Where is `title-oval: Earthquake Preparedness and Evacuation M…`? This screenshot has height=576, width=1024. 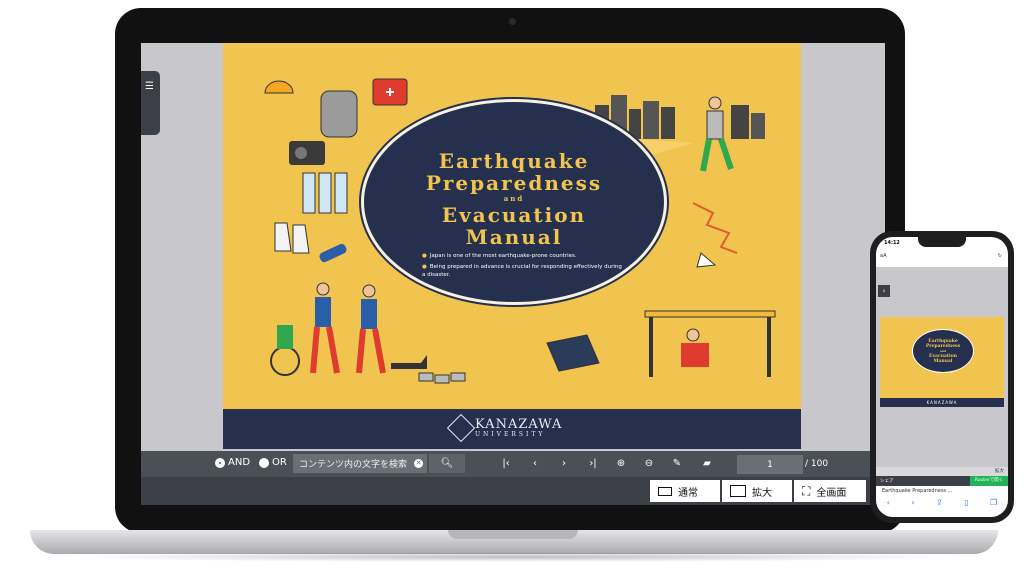
title-oval: Earthquake Preparedness and Evacuation M… is located at coordinates (514, 202).